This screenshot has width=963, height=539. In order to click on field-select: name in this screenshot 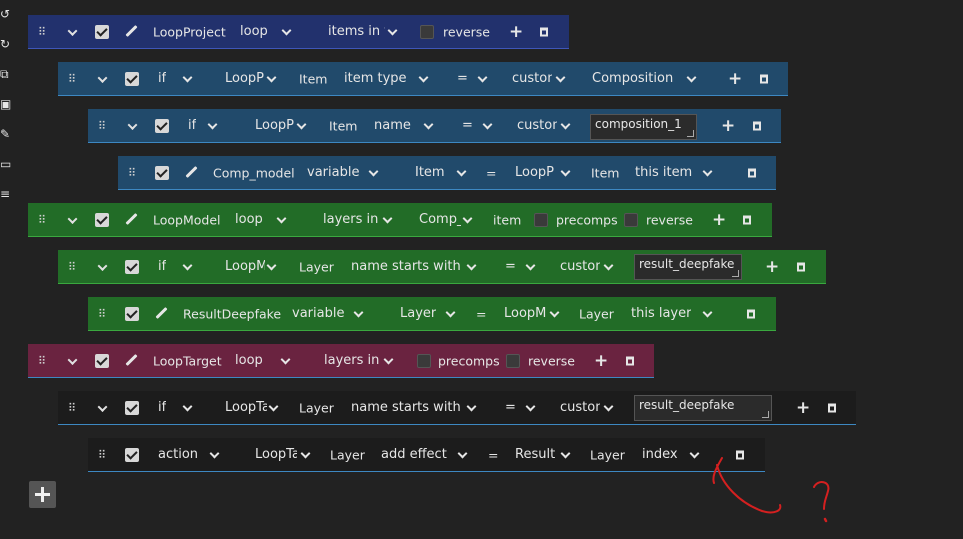, I will do `click(404, 126)`.